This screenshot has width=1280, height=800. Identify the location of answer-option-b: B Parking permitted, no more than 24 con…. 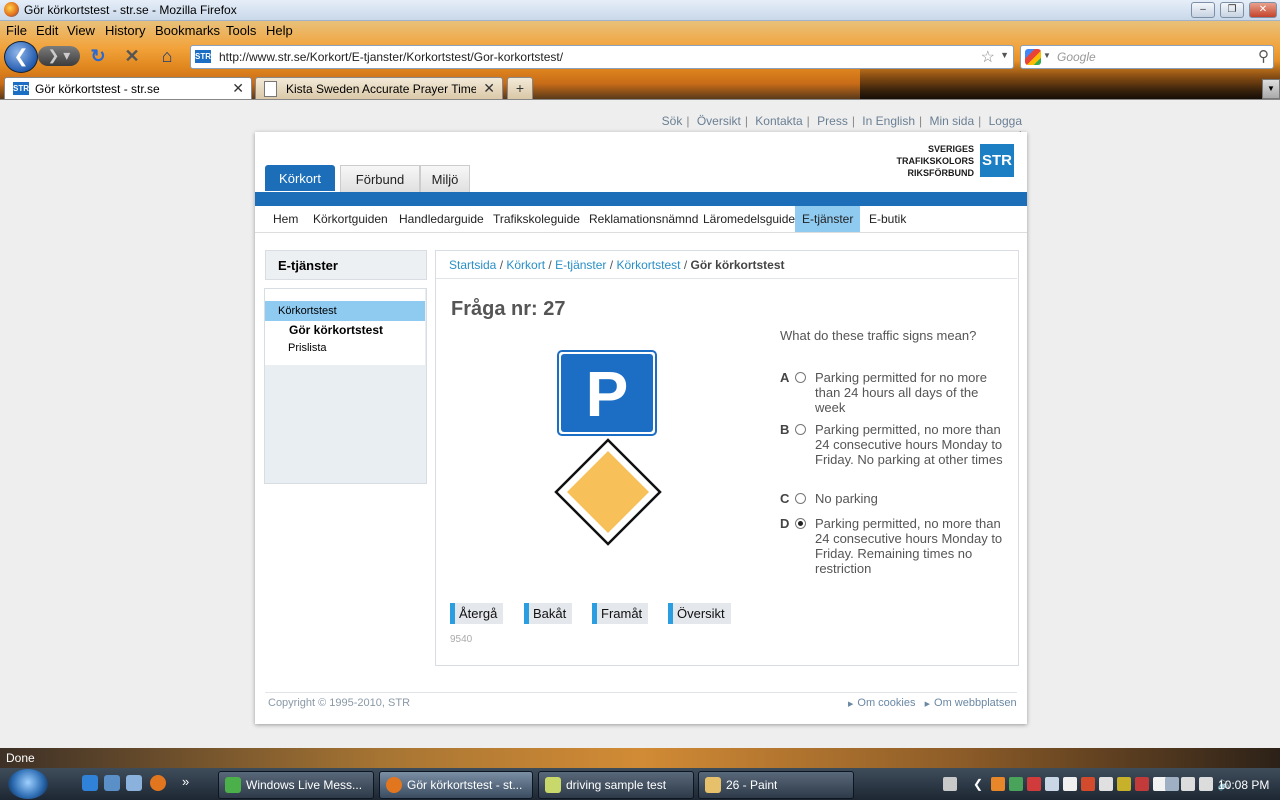
(895, 452).